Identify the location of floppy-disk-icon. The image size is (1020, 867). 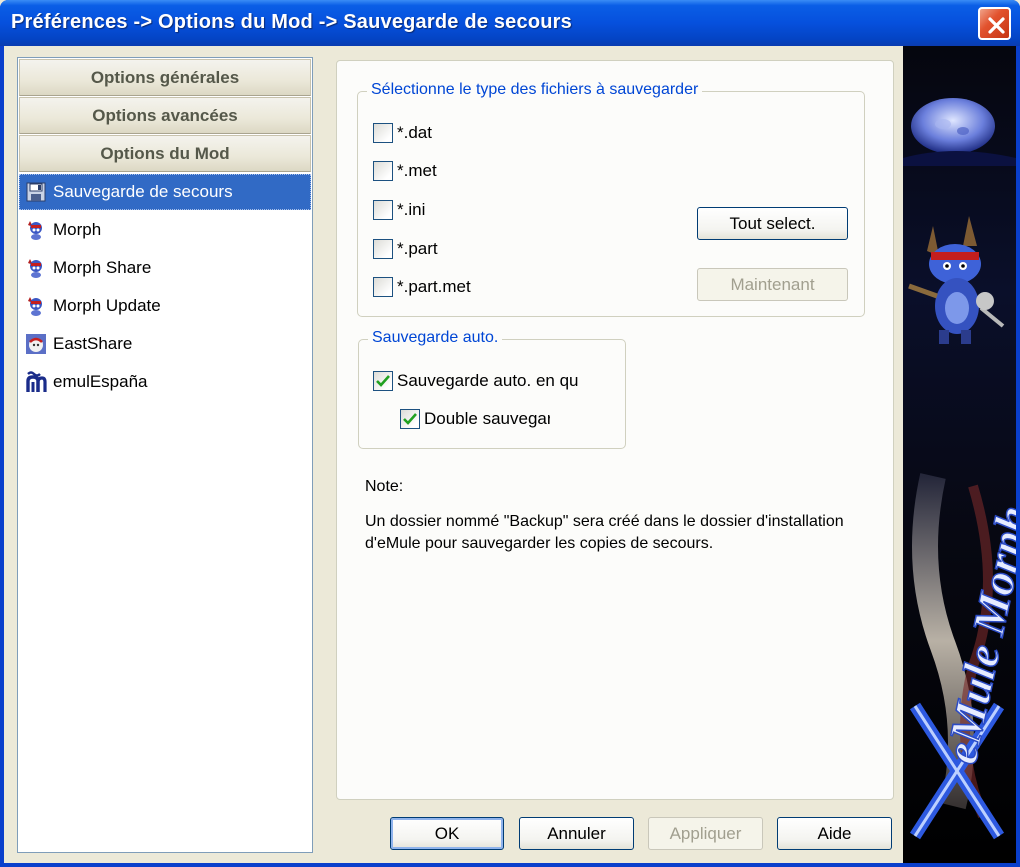
(36, 192).